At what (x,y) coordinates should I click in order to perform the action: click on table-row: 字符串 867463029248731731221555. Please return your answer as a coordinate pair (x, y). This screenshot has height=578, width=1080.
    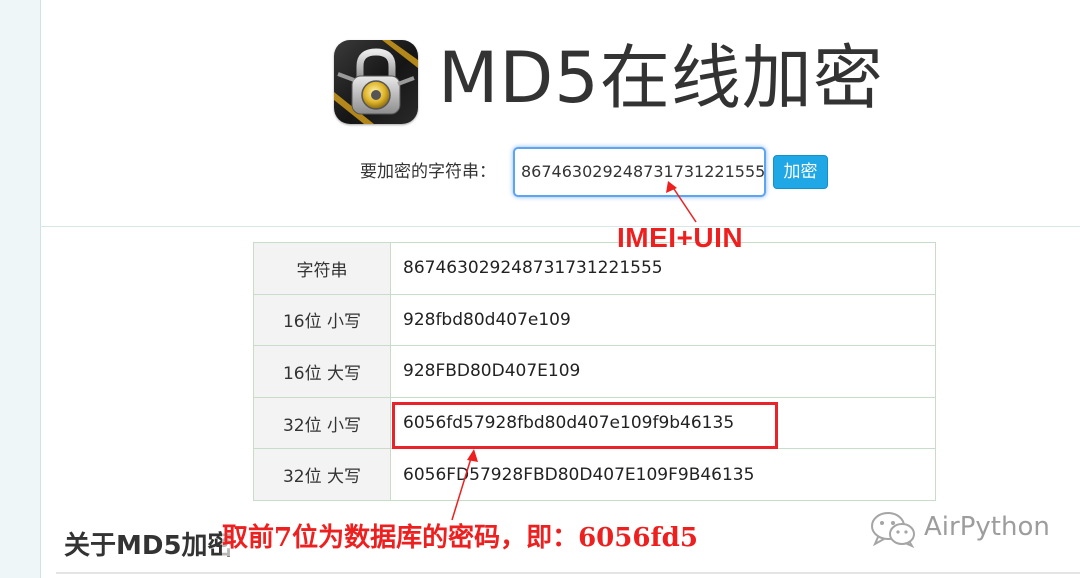
    Looking at the image, I should click on (594, 268).